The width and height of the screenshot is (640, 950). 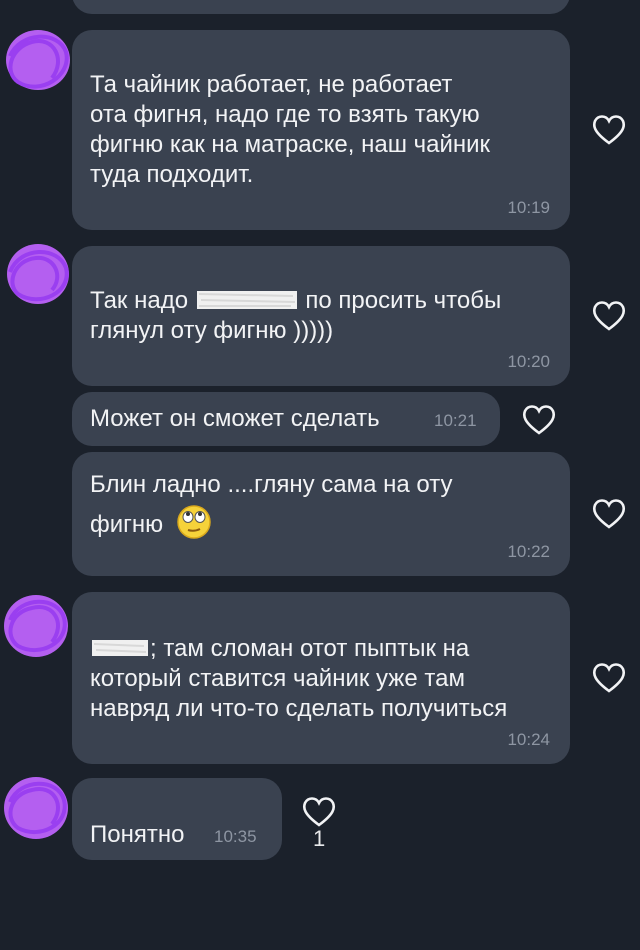 What do you see at coordinates (194, 528) in the screenshot?
I see `rolling-eyes-emoji` at bounding box center [194, 528].